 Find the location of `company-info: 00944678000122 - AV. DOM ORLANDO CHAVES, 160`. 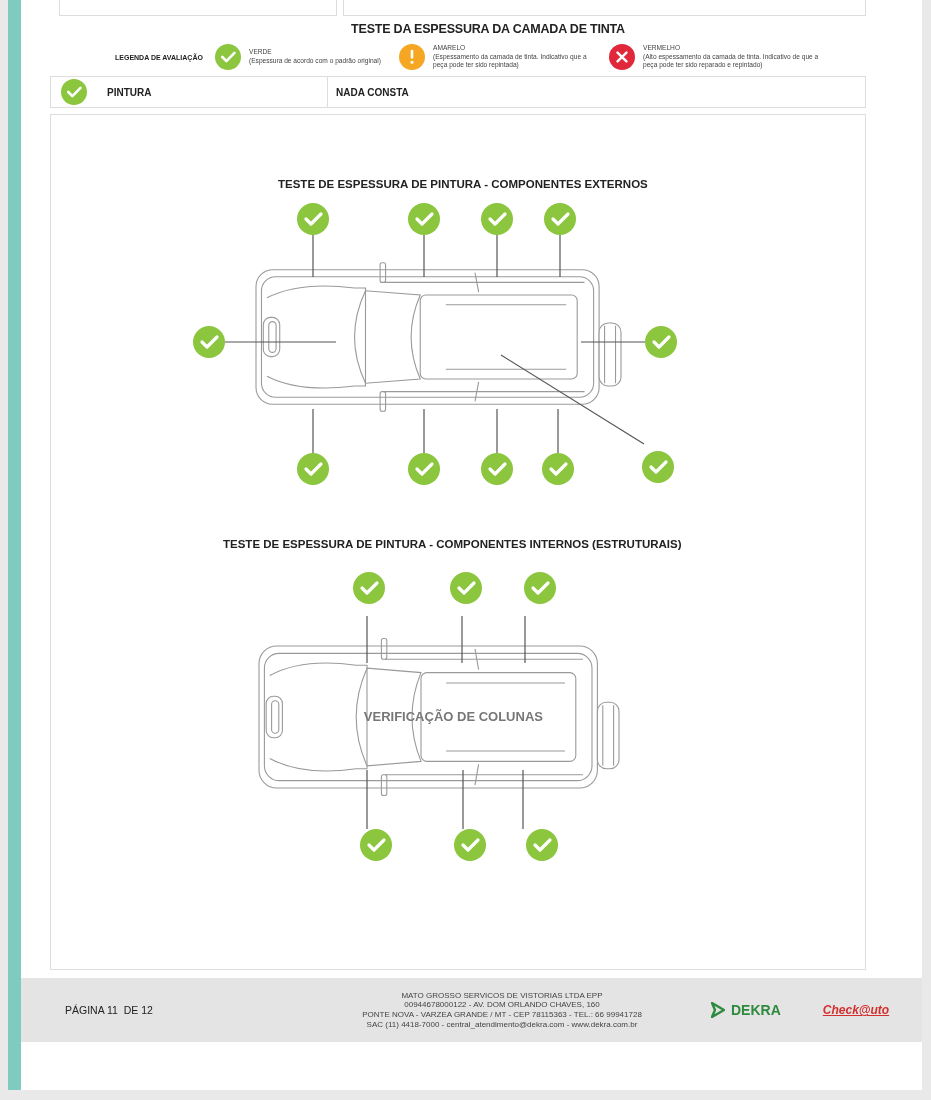

company-info: 00944678000122 - AV. DOM ORLANDO CHAVES, 160 is located at coordinates (502, 1005).